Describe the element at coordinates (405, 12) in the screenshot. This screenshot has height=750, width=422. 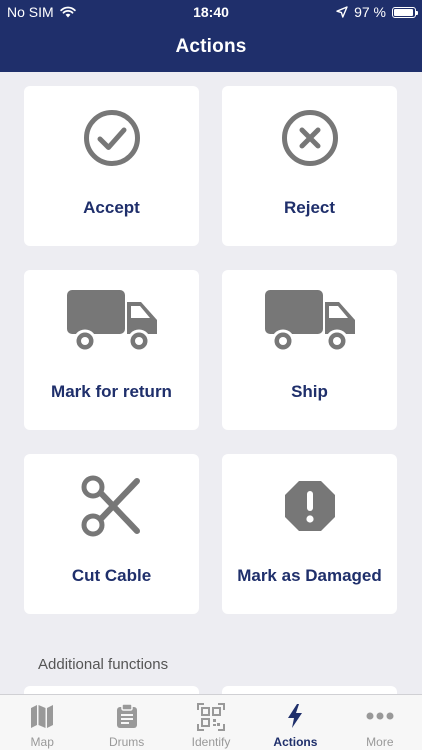
I see `battery-icon` at that location.